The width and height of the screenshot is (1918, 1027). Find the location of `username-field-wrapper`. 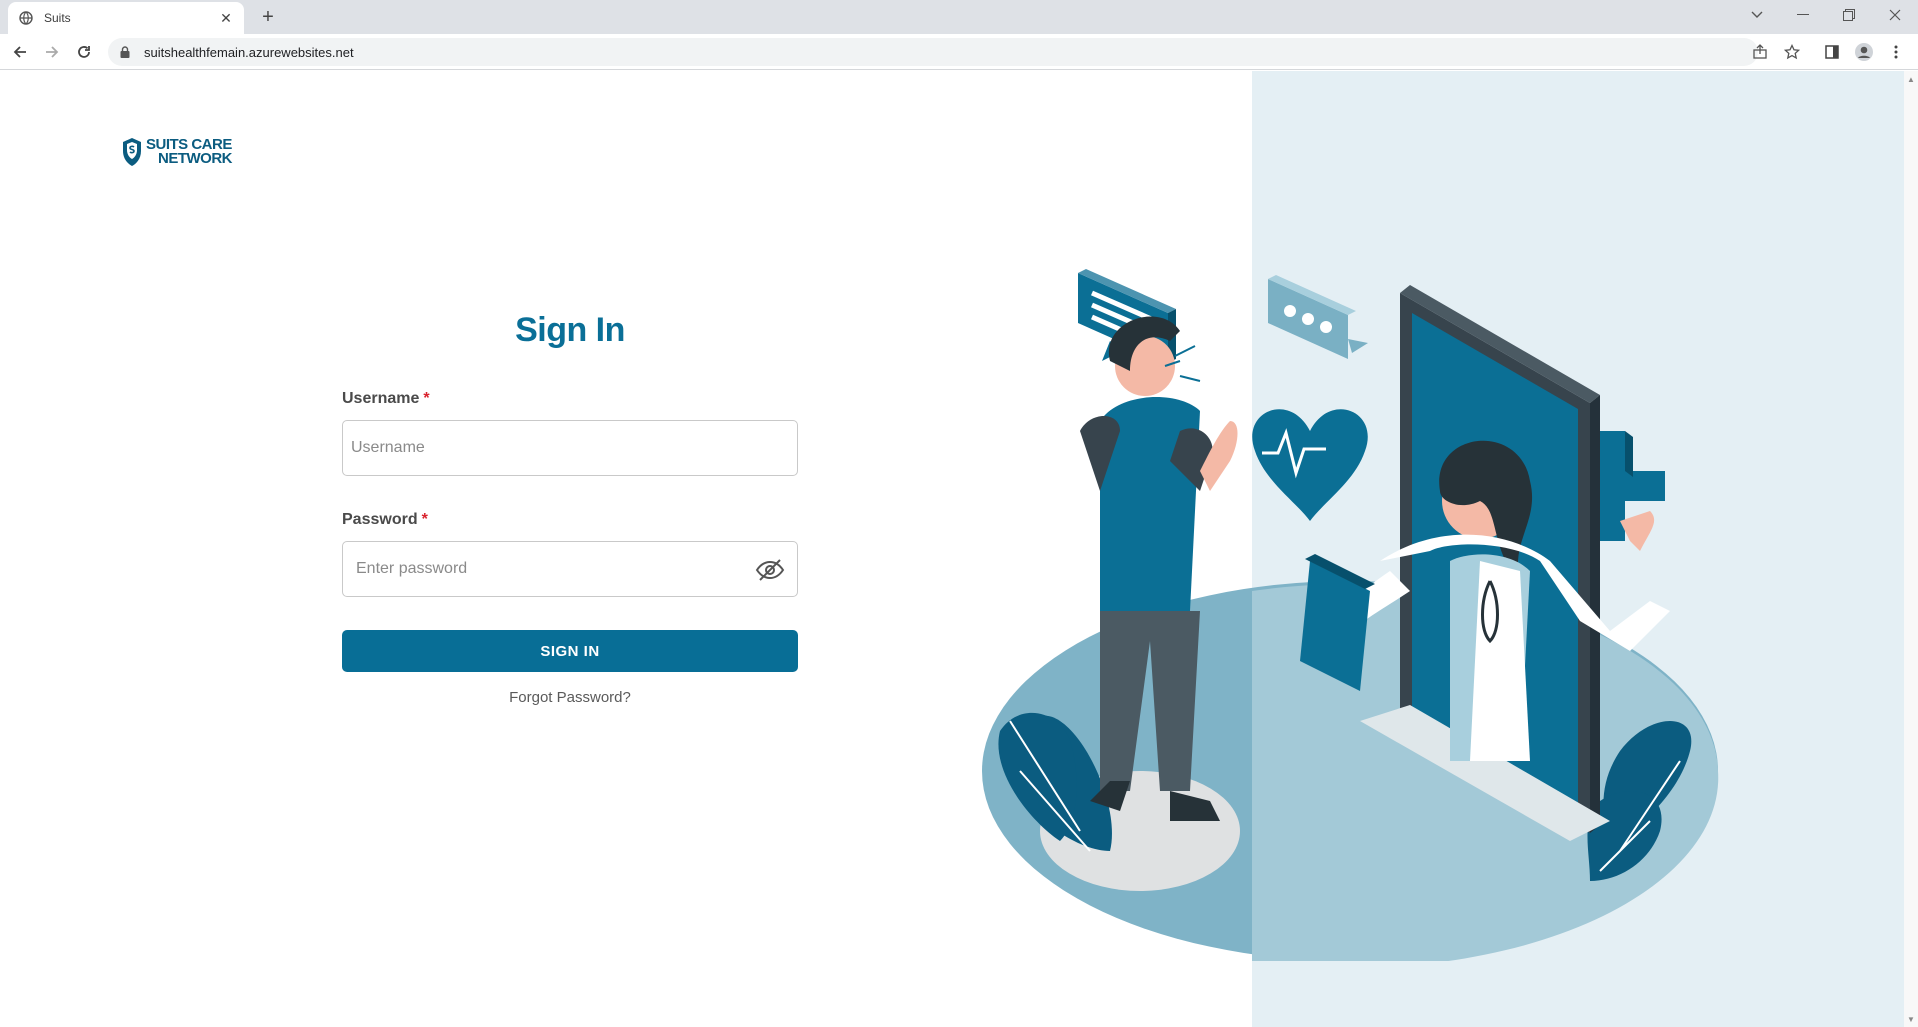

username-field-wrapper is located at coordinates (570, 448).